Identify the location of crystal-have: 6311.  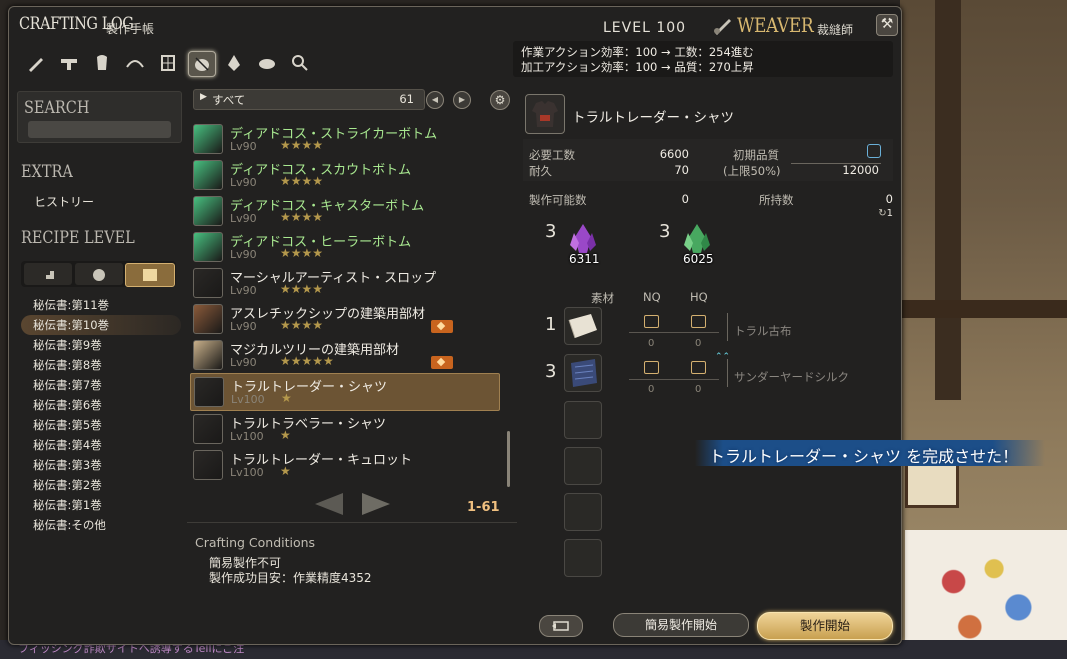
(584, 259).